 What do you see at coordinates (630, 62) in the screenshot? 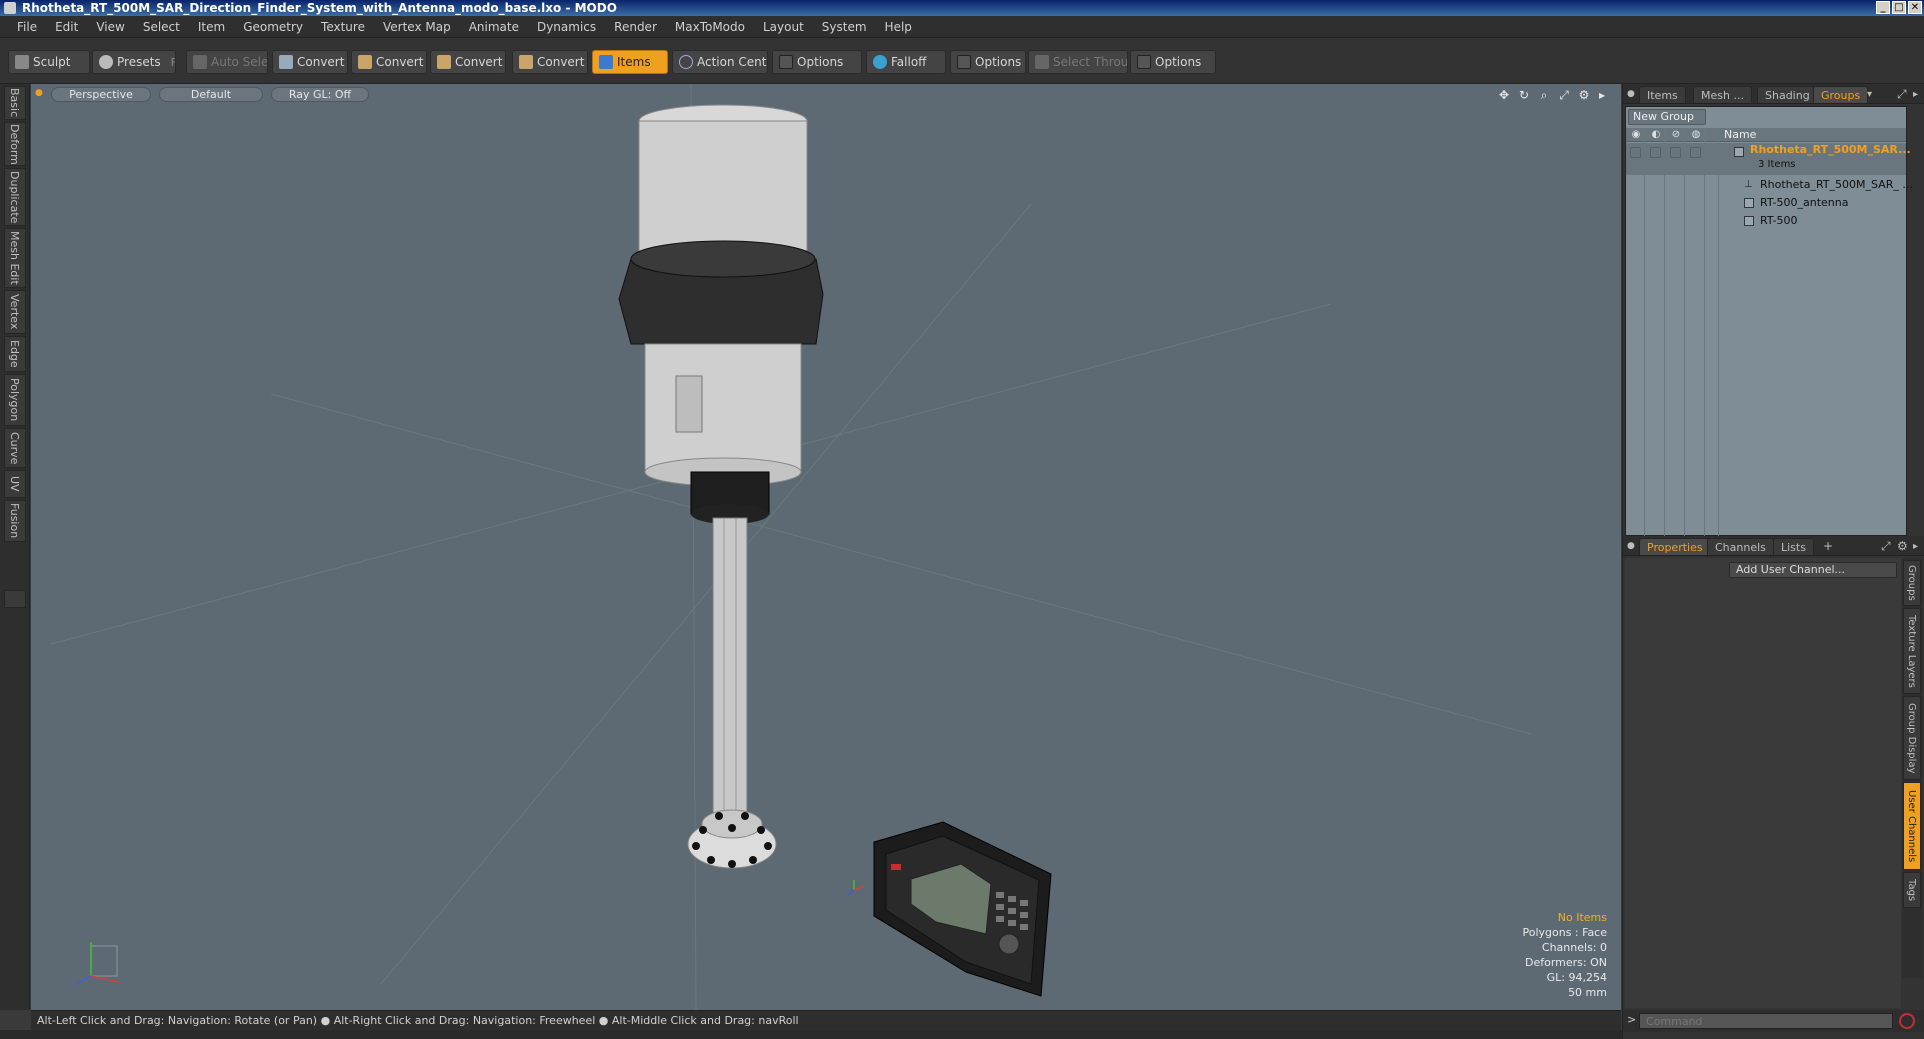
I see `items-mode-button: Items` at bounding box center [630, 62].